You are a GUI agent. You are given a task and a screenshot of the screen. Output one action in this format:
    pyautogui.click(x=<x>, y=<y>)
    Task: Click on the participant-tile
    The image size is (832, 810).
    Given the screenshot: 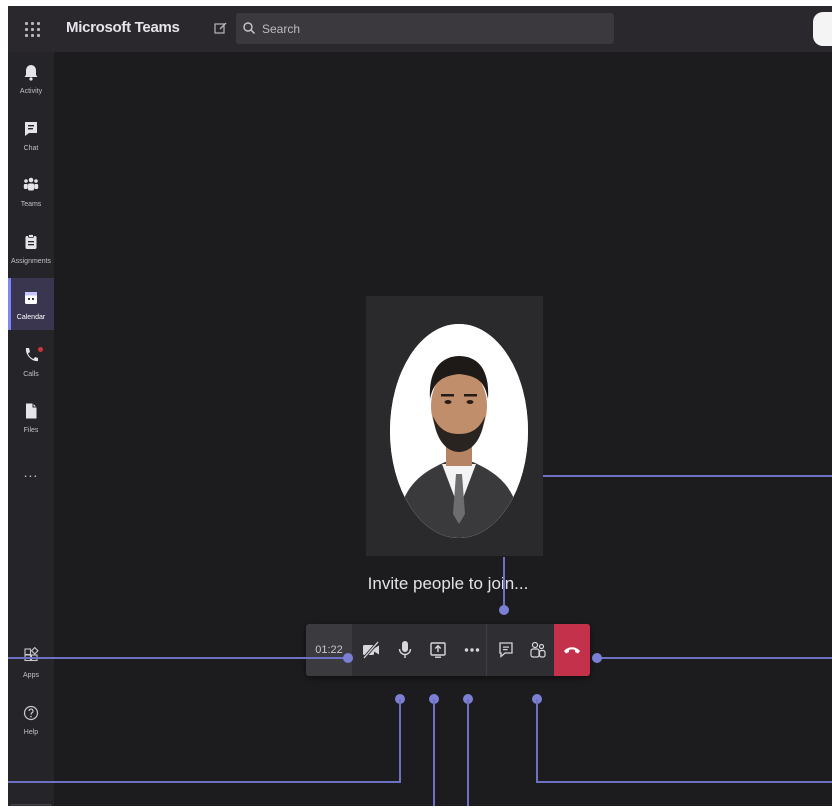 What is the action you would take?
    pyautogui.click(x=454, y=426)
    